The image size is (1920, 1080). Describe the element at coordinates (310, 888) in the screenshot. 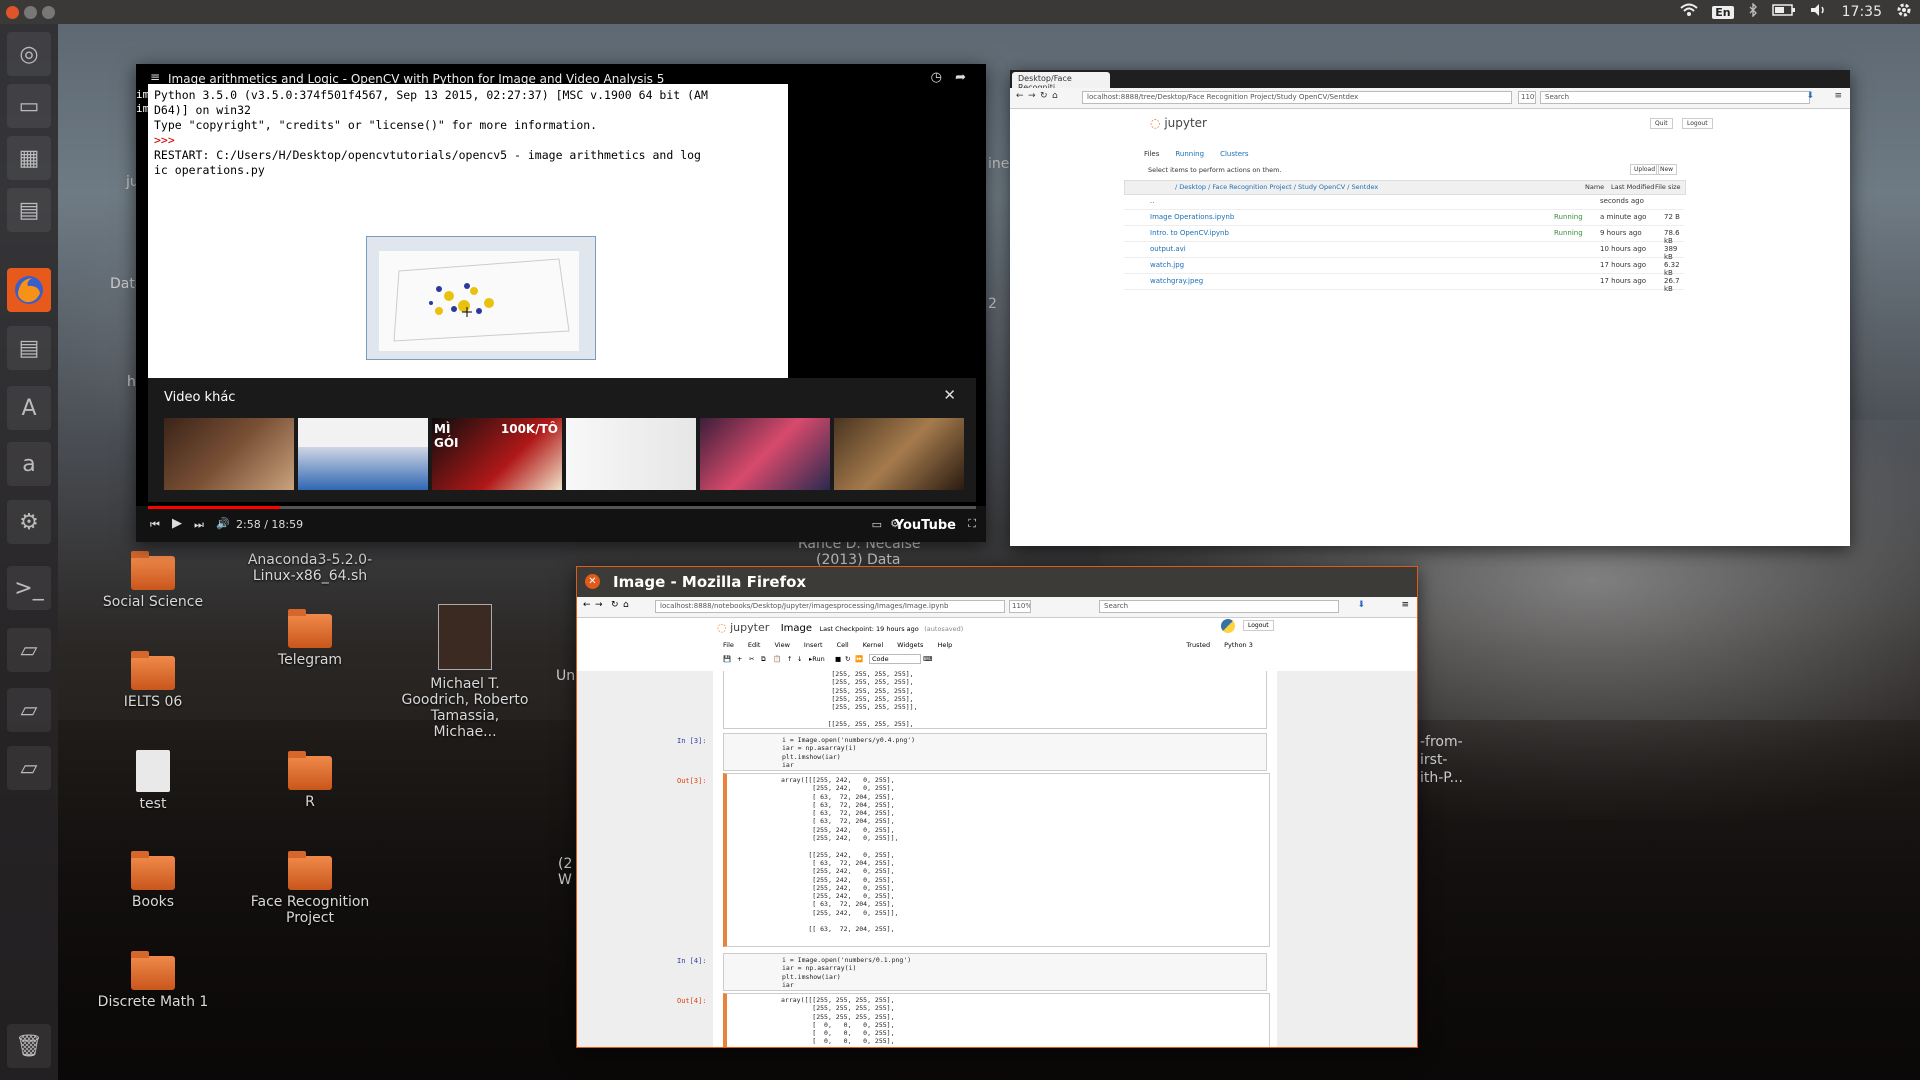

I see `desktop-folder: Face Recognition Project` at that location.